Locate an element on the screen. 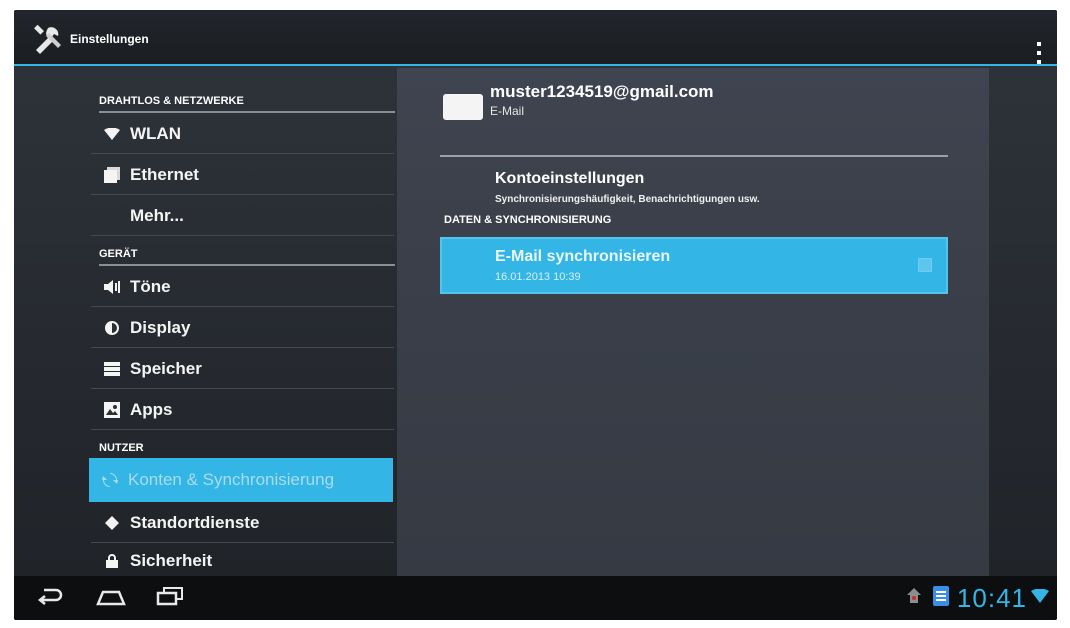 This screenshot has height=628, width=1070. sidebar-item-wlan: WLAN is located at coordinates (242, 134).